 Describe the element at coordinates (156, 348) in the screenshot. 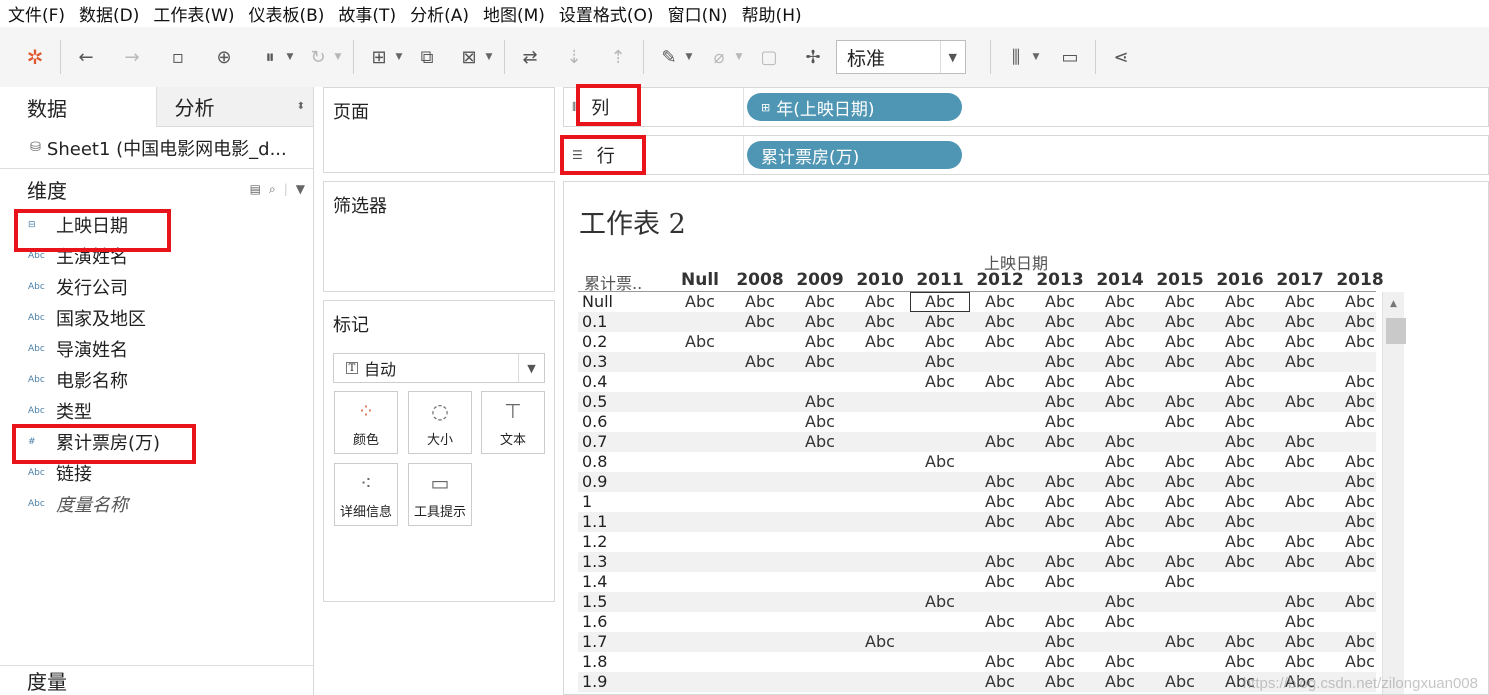

I see `dimension-field: Abc 导演姓名` at that location.